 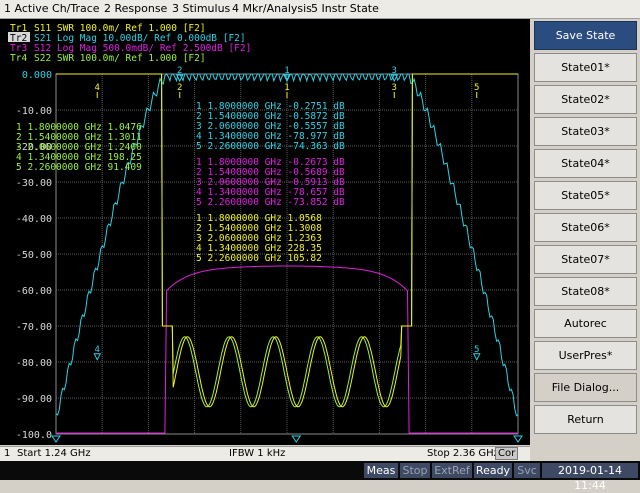 I want to click on menu-response: 2 Response, so click(x=135, y=8).